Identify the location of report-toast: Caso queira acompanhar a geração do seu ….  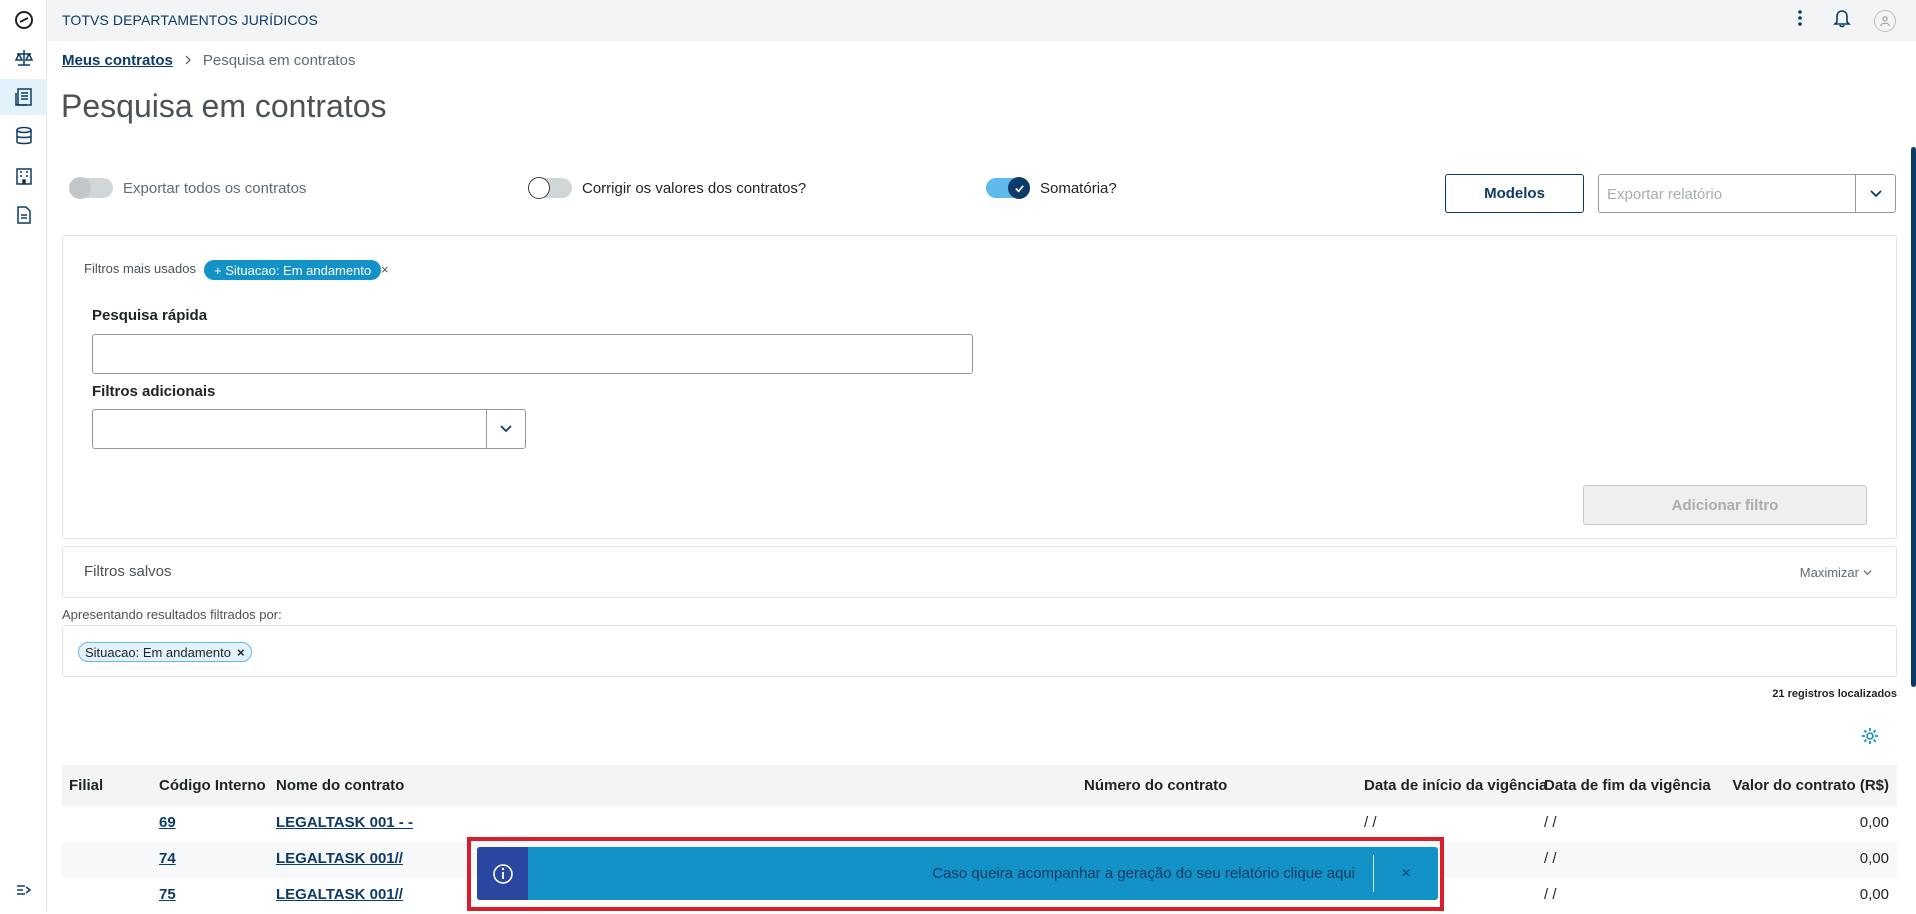
(957, 873).